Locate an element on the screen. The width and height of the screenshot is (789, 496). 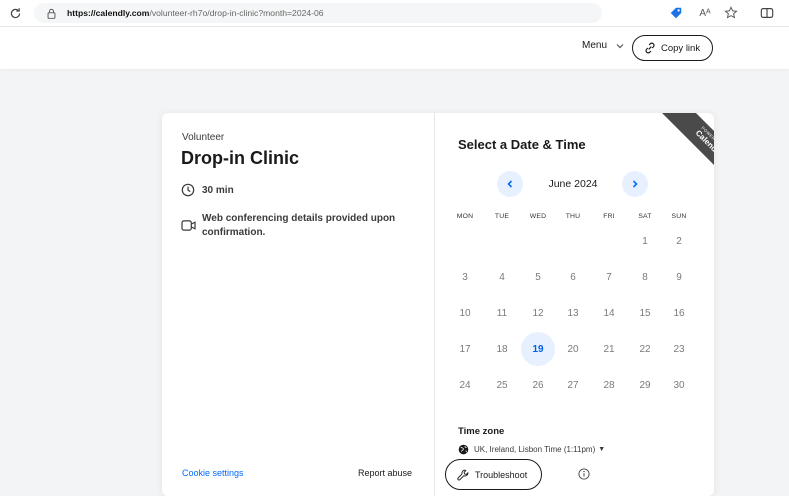
calendar-day: 11 is located at coordinates (502, 313).